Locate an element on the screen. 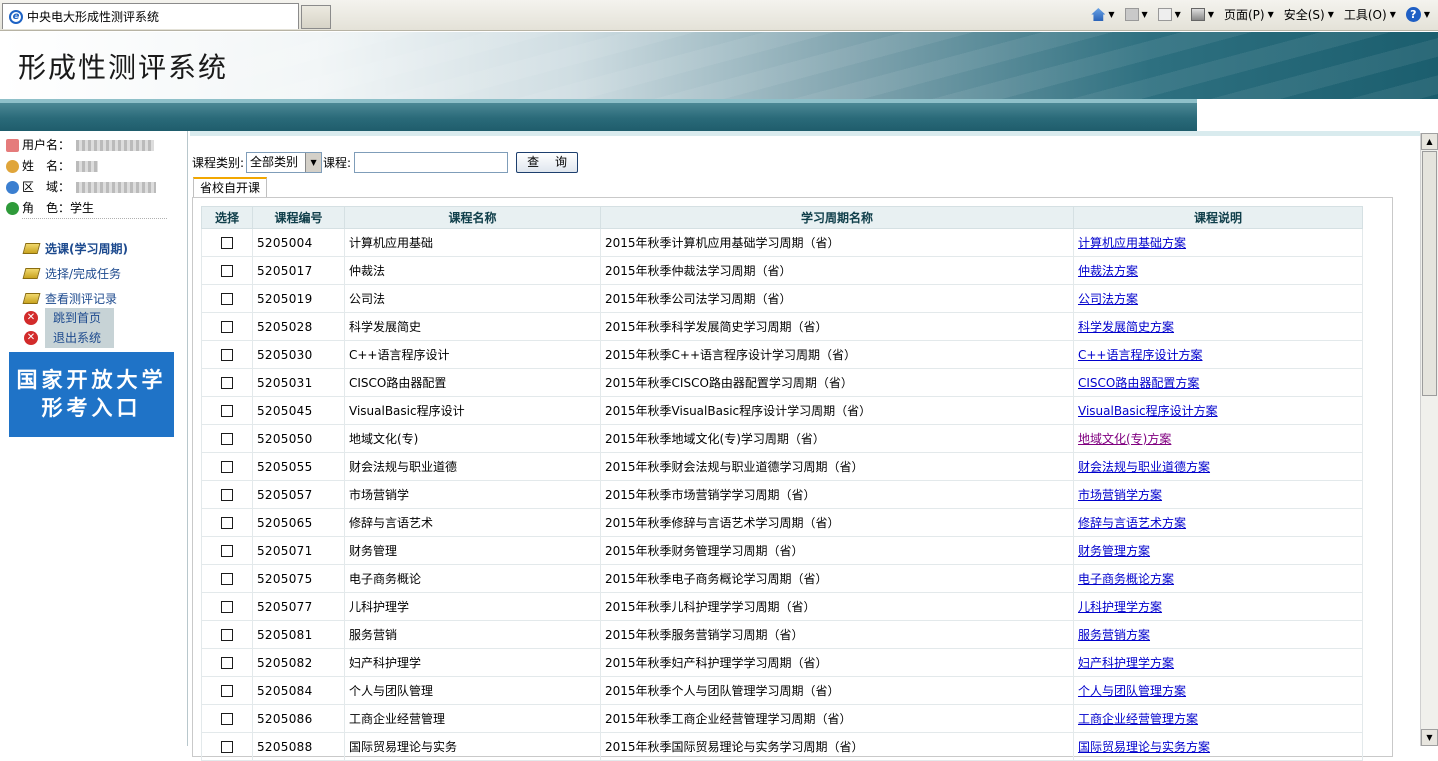 The height and width of the screenshot is (761, 1438). table-row: 5205081 服务营销 2015年秋季服务营销学习周期（省） 服务营销方案 is located at coordinates (782, 634).